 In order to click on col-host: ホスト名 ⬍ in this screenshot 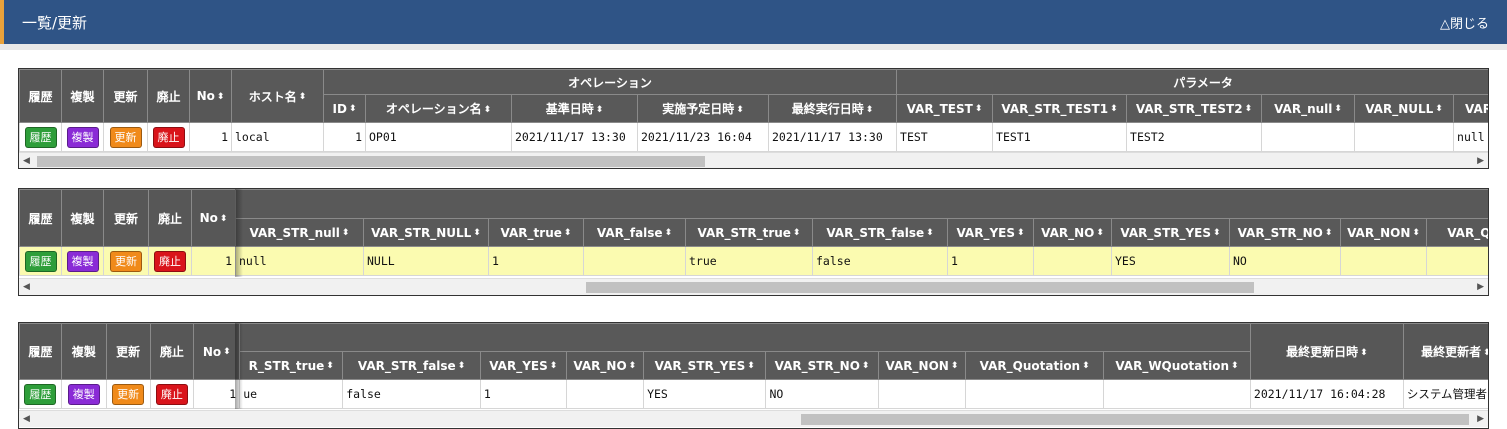, I will do `click(277, 96)`.